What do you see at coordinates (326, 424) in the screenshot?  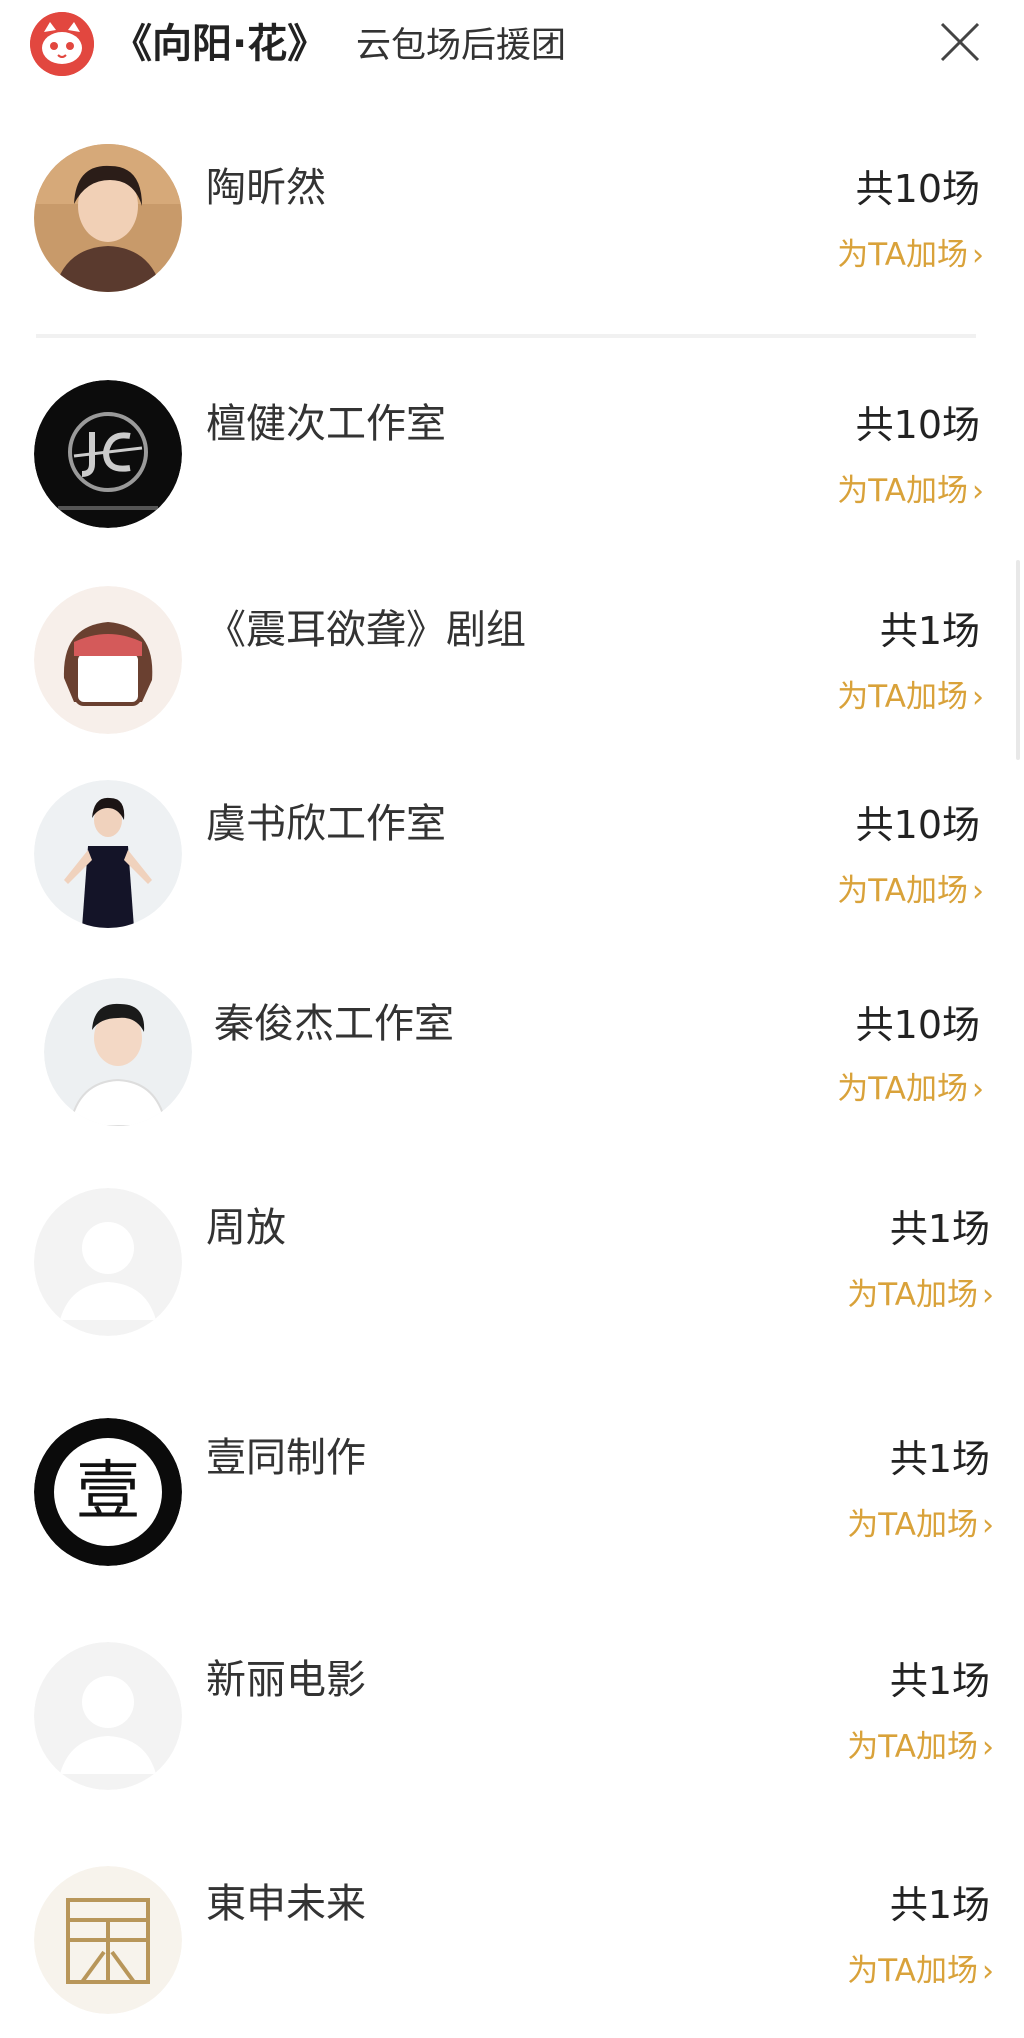 I see `supporter-name: 檀健次工作室` at bounding box center [326, 424].